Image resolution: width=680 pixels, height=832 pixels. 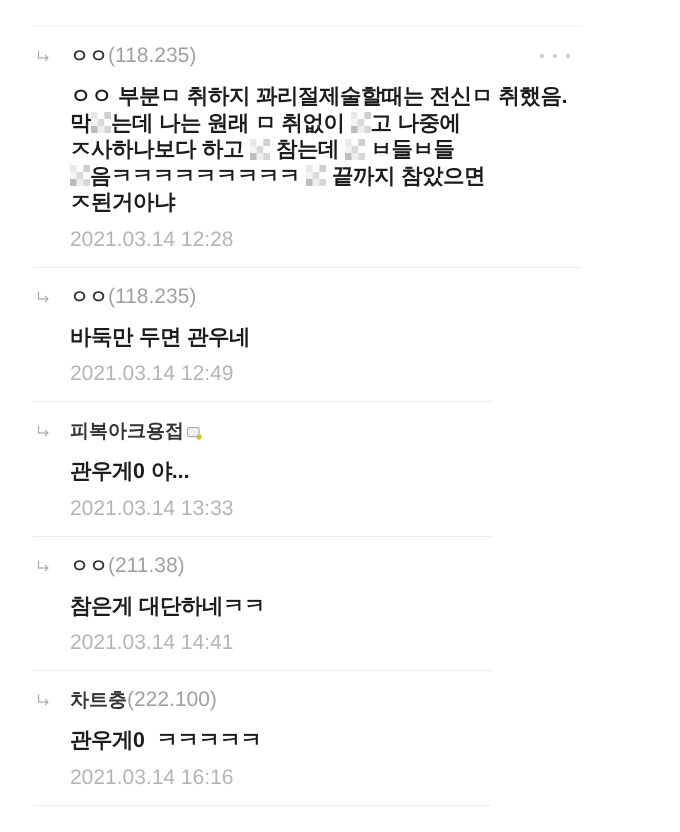 I want to click on comment-date: 2021.03.14 12:49, so click(x=152, y=374).